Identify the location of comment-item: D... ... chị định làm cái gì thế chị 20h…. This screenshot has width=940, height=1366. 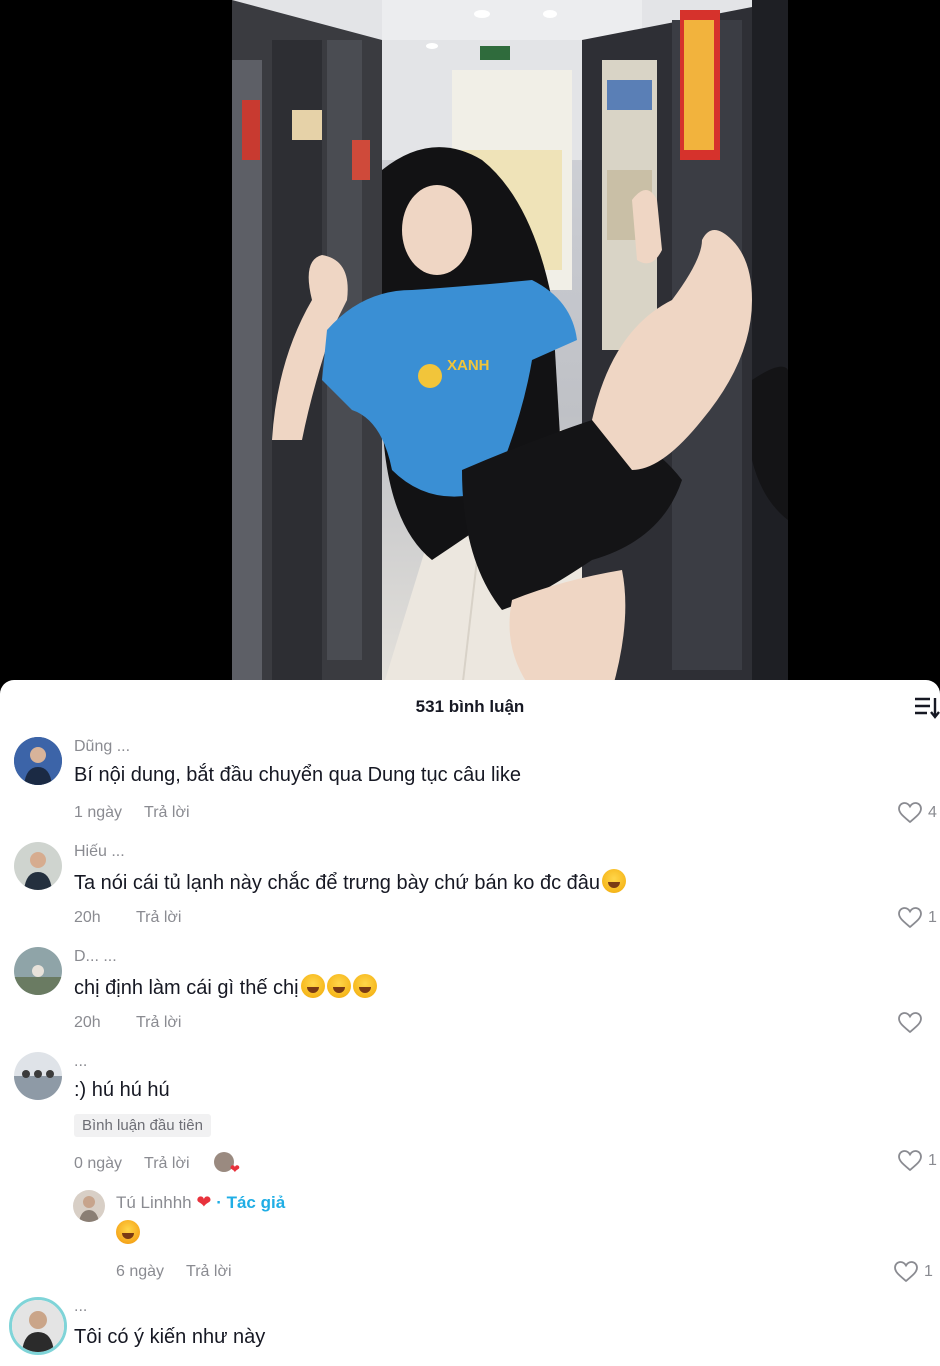
(470, 996).